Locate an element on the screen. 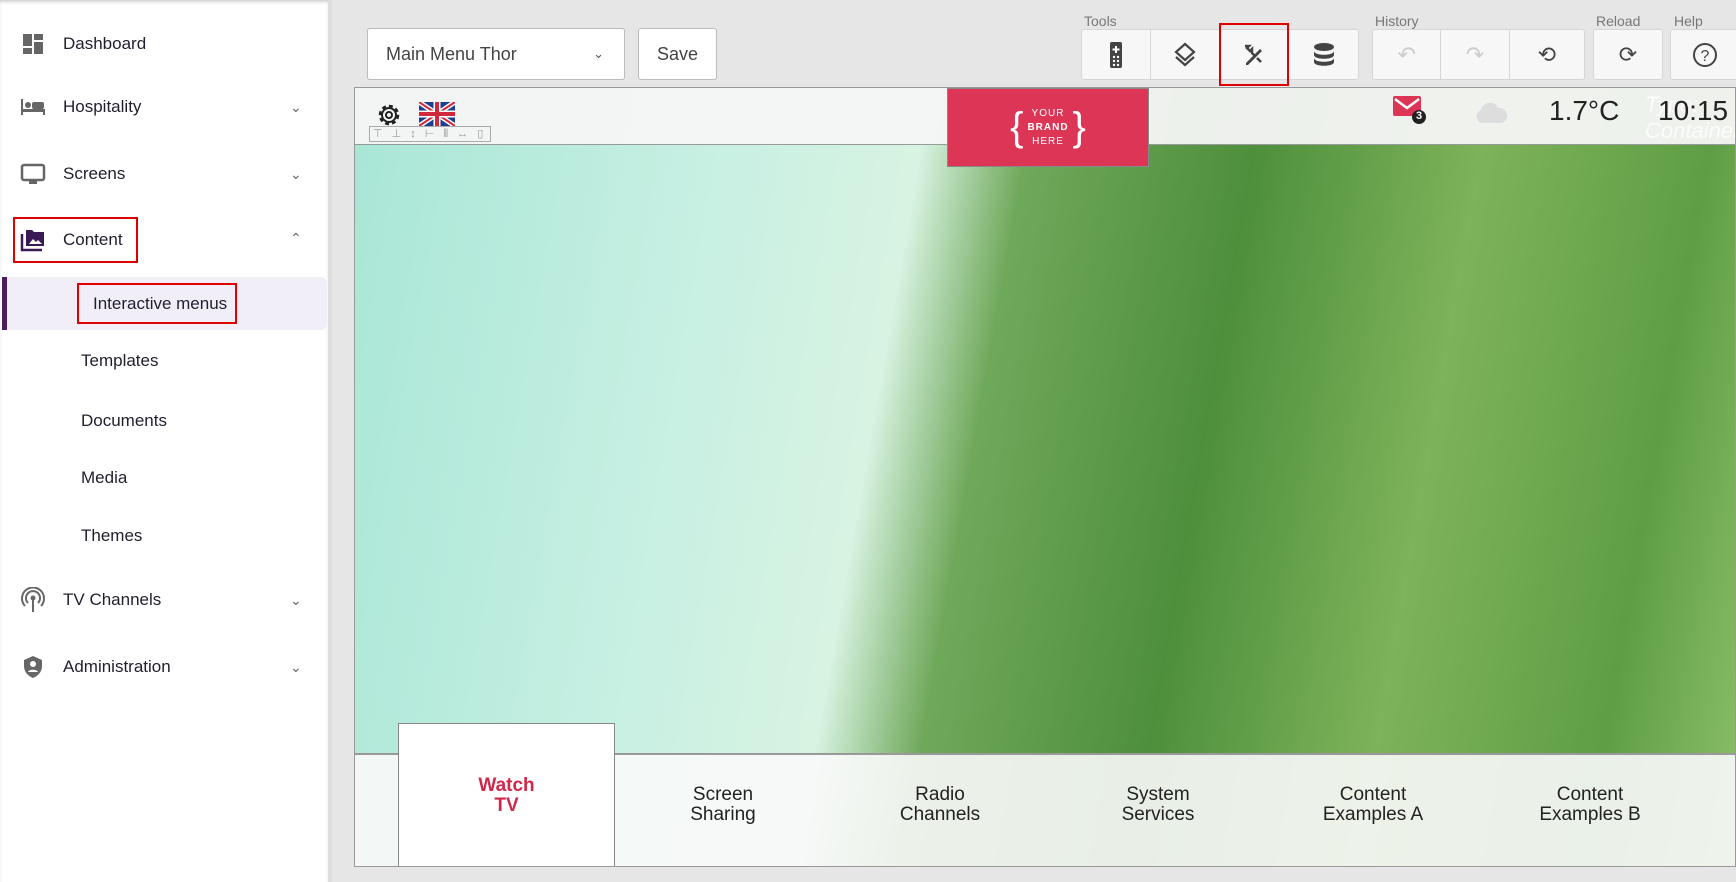 The width and height of the screenshot is (1736, 882). reload-group: ⟳ is located at coordinates (1628, 54).